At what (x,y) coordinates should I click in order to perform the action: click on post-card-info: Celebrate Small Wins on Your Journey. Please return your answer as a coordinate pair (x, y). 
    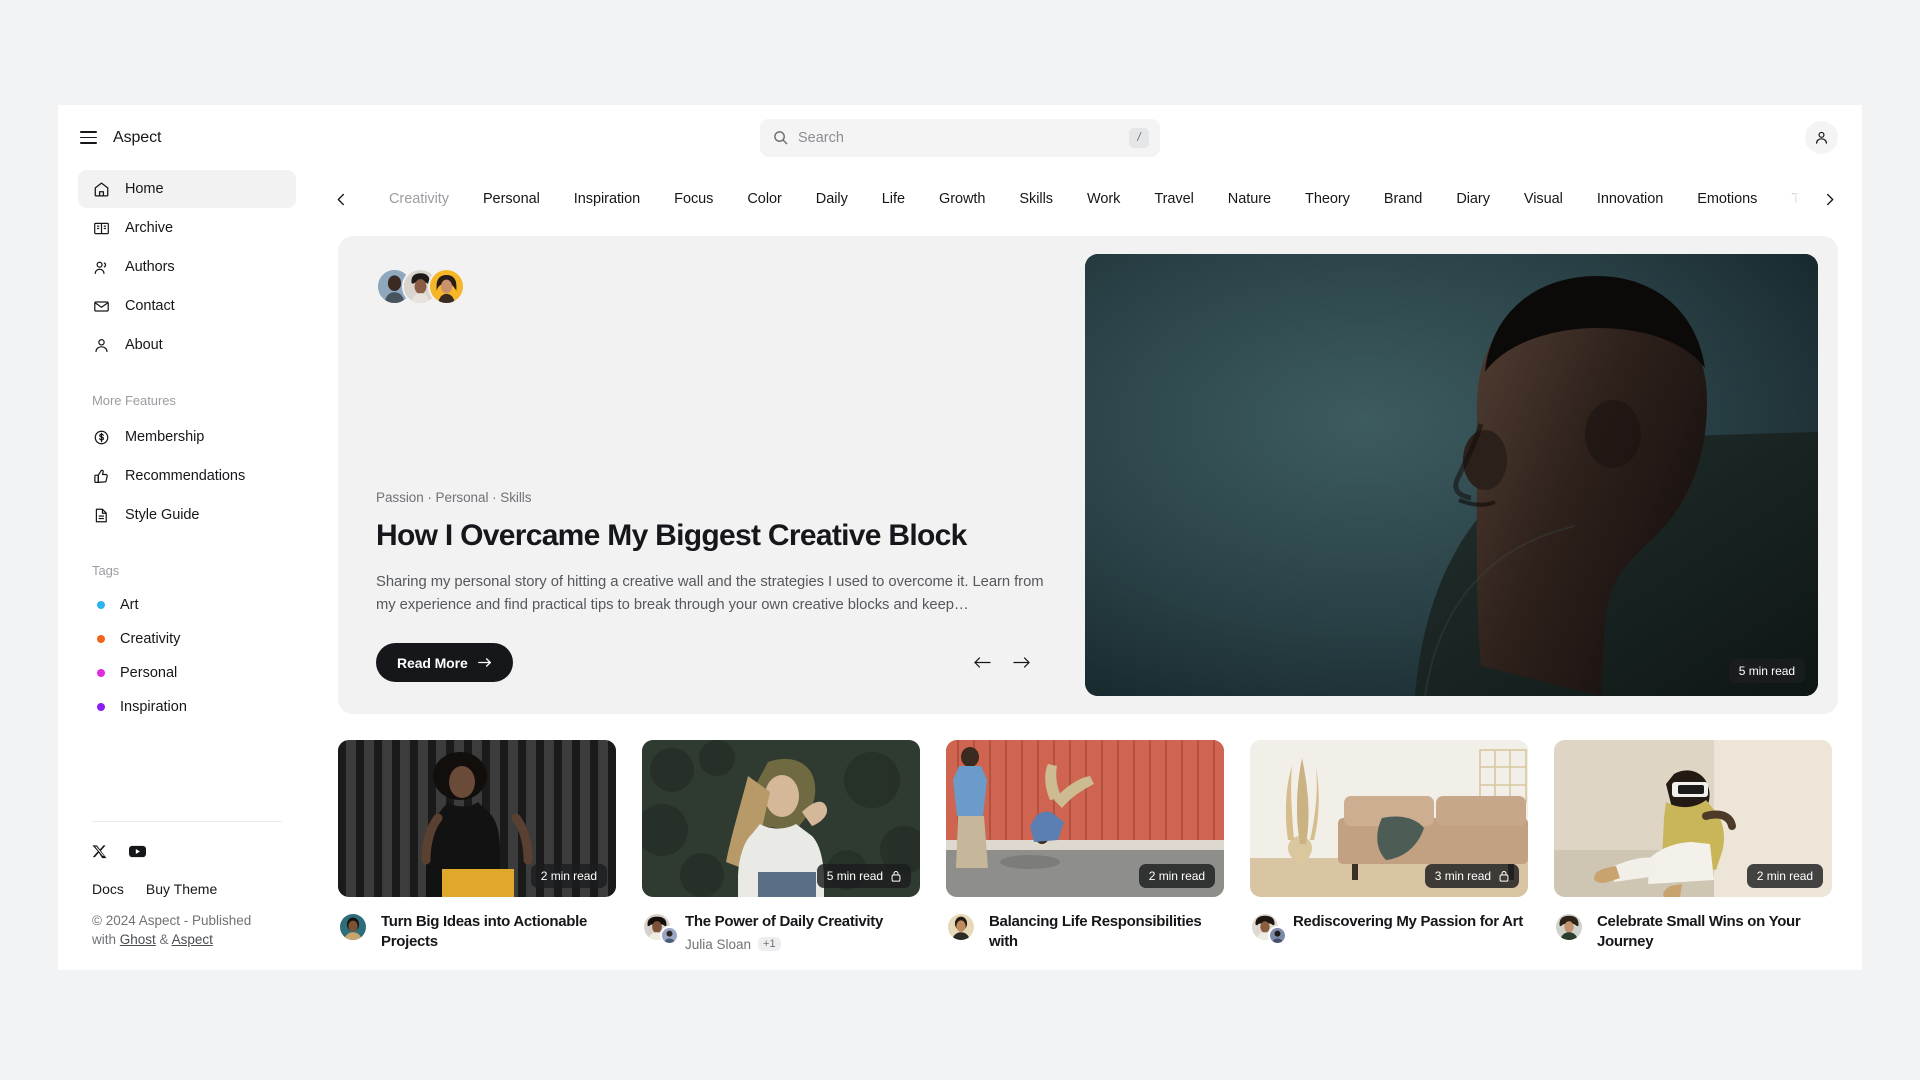
    Looking at the image, I should click on (1693, 931).